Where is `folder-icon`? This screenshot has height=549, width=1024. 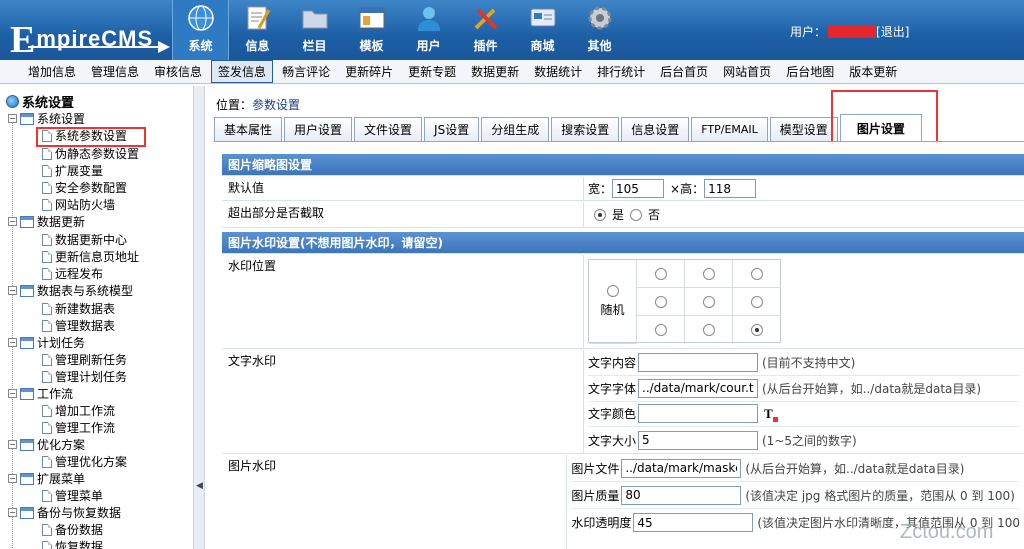 folder-icon is located at coordinates (27, 118).